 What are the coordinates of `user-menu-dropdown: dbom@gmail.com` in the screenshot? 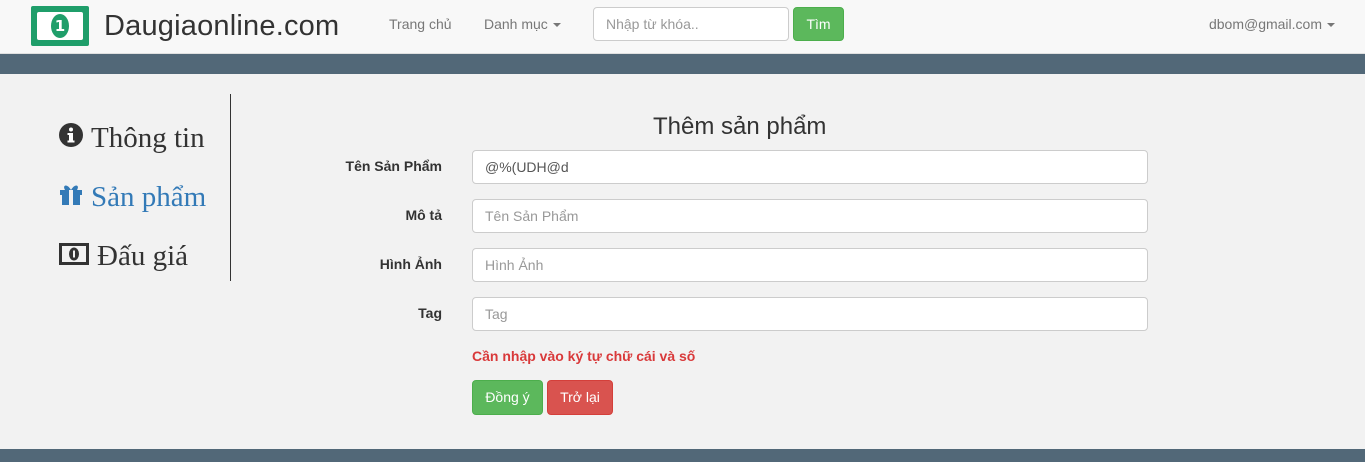 It's located at (1272, 24).